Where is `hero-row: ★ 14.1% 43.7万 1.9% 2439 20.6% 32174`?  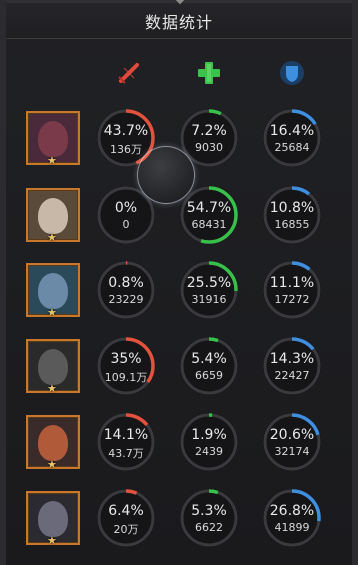
hero-row: ★ 14.1% 43.7万 1.9% 2439 20.6% 32174 is located at coordinates (179, 445).